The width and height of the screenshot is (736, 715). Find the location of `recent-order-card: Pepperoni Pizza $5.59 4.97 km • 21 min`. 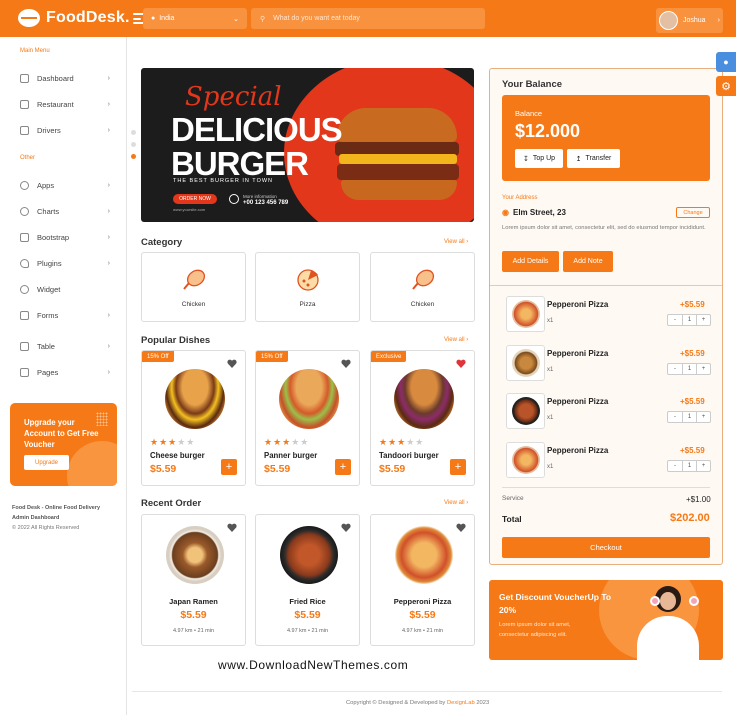

recent-order-card: Pepperoni Pizza $5.59 4.97 km • 21 min is located at coordinates (422, 580).